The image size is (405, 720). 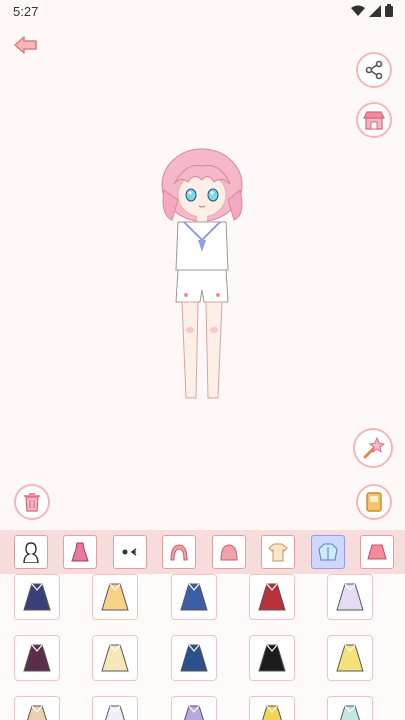 I want to click on dark-gothic-dress-icon, so click(x=37, y=658).